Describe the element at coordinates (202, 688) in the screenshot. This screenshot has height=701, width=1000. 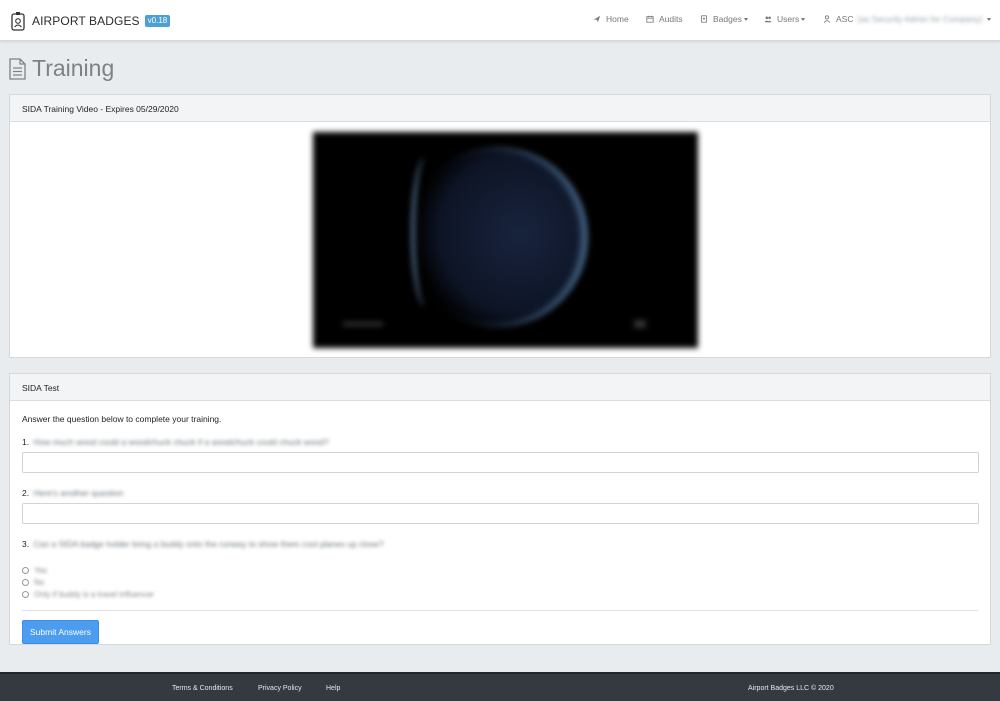
I see `footer-terms-link: Terms & Conditions` at that location.